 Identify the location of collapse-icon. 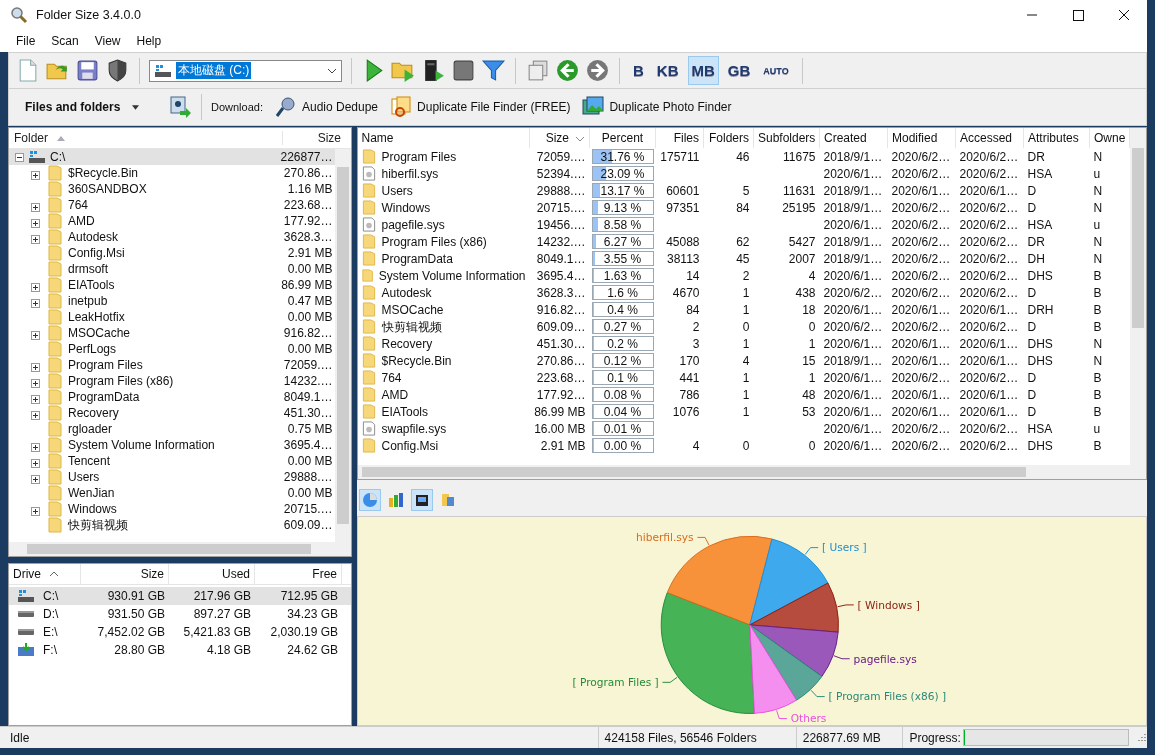
(19, 157).